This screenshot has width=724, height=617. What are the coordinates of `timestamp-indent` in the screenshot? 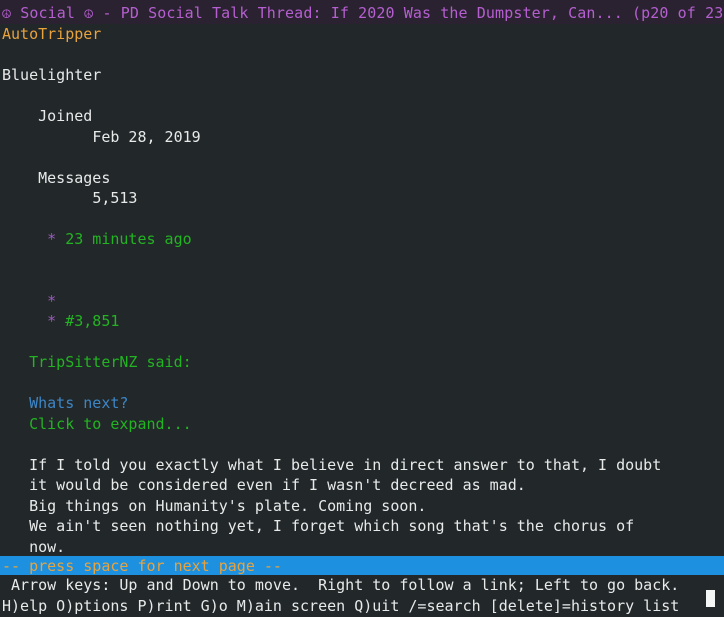 It's located at (24, 239).